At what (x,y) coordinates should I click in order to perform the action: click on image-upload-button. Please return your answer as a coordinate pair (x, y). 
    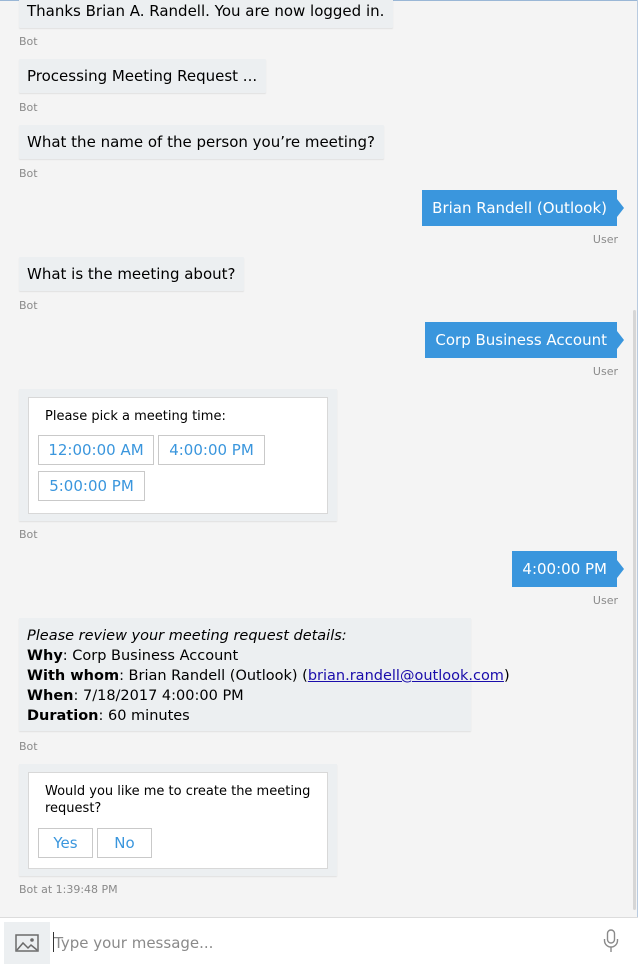
    Looking at the image, I should click on (27, 943).